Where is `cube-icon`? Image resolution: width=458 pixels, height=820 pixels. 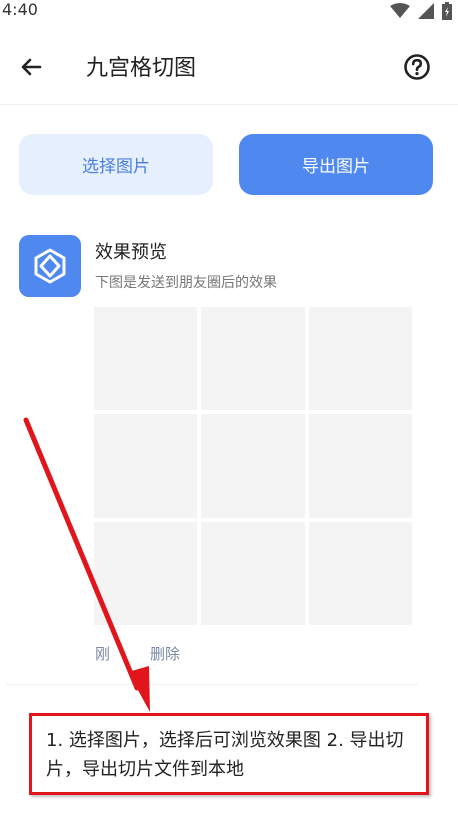 cube-icon is located at coordinates (50, 266).